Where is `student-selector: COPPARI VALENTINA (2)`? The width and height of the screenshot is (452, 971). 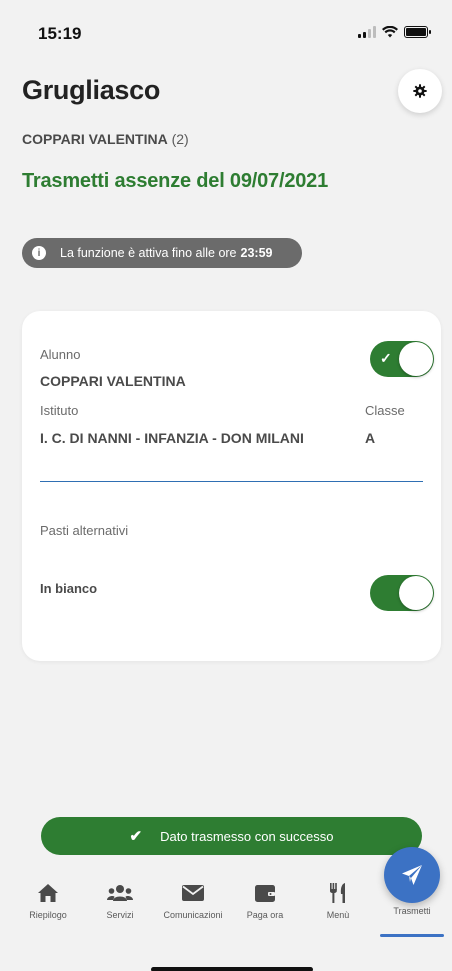 student-selector: COPPARI VALENTINA (2) is located at coordinates (105, 139).